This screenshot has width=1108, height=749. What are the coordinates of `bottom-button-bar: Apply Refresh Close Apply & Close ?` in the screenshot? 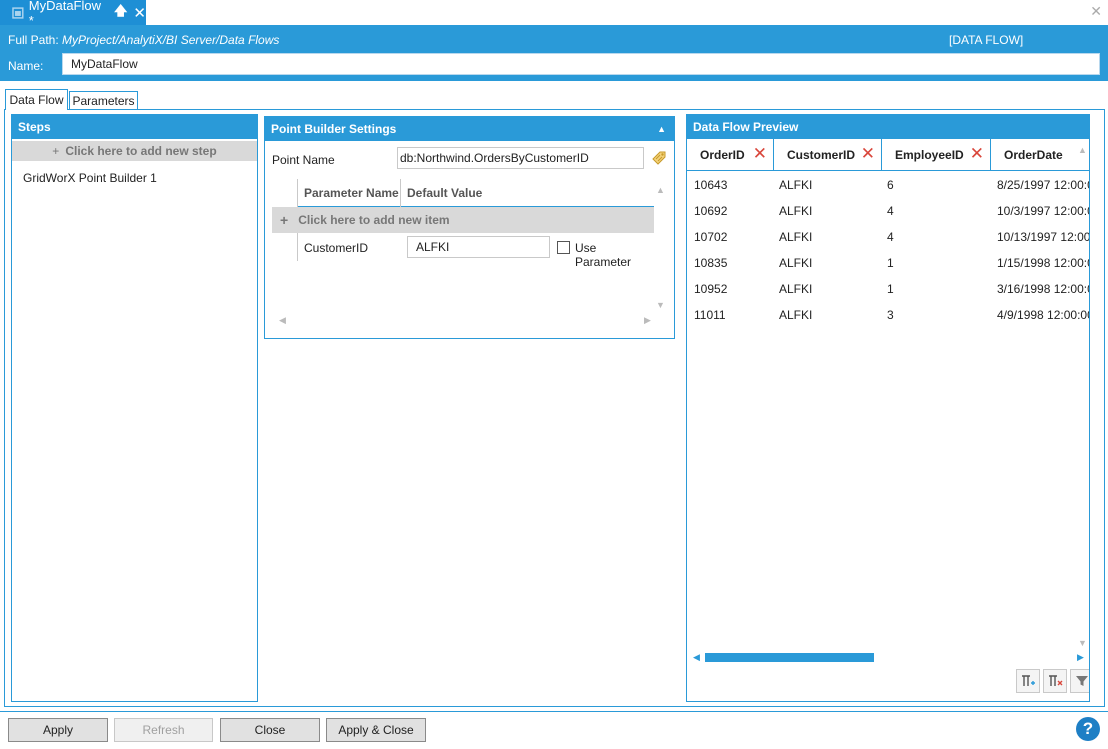 It's located at (554, 730).